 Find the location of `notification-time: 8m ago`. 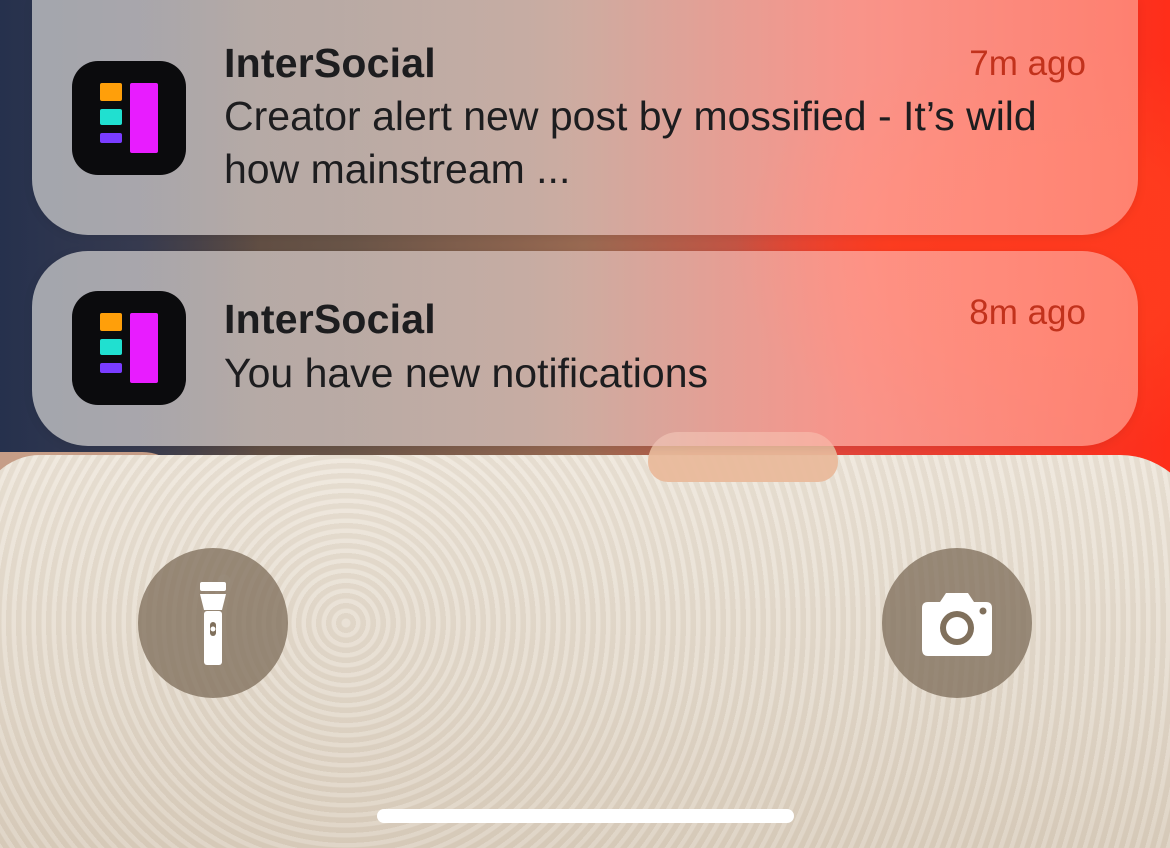

notification-time: 8m ago is located at coordinates (1027, 312).